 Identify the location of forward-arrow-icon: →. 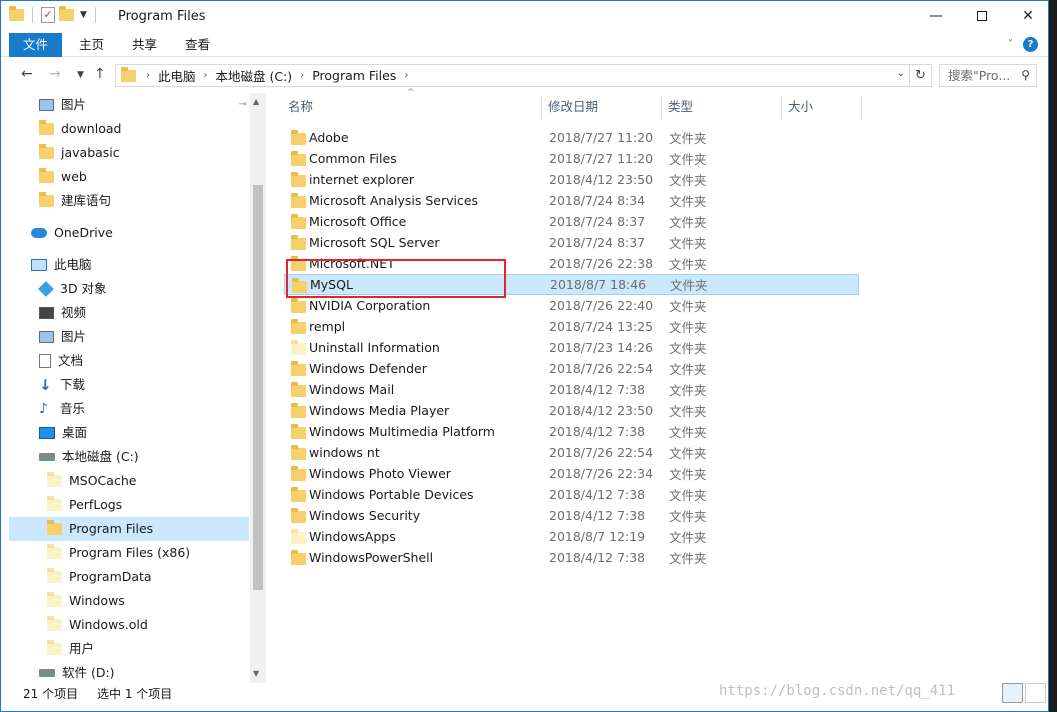
(55, 74).